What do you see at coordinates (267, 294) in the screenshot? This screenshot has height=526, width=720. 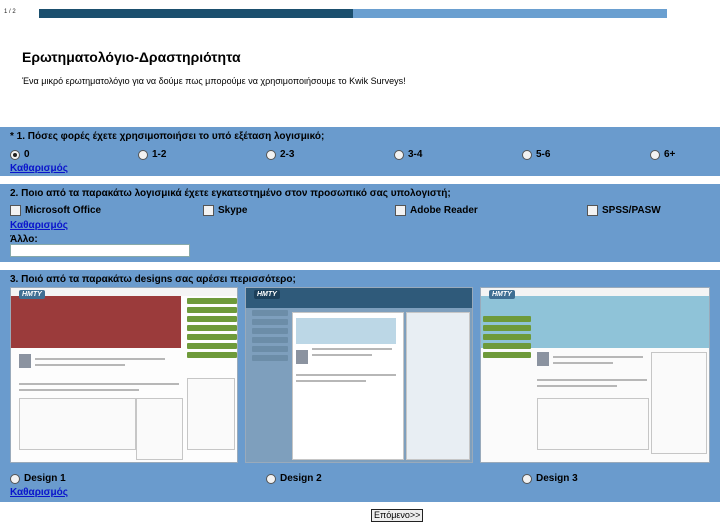 I see `design-2-logo: HMTY` at bounding box center [267, 294].